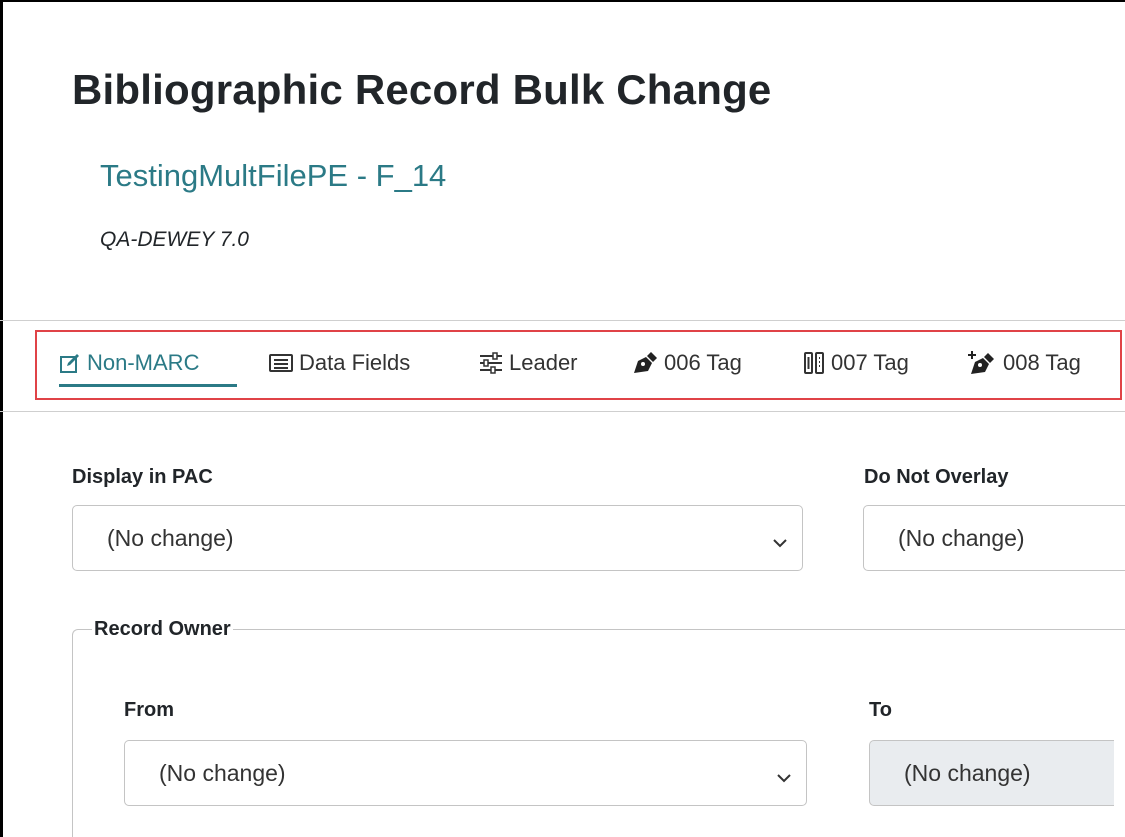 This screenshot has height=837, width=1125. I want to click on tab-006-tag: 006 Tag, so click(687, 363).